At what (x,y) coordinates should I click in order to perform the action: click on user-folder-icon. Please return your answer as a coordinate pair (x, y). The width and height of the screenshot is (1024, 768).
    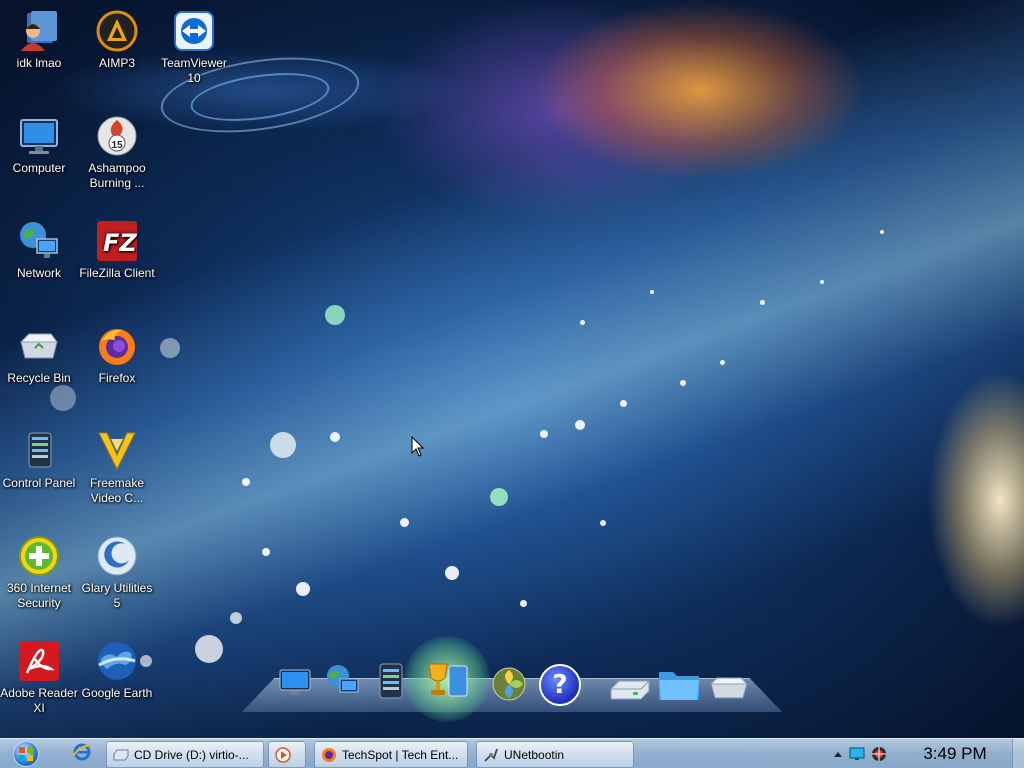
    Looking at the image, I should click on (39, 31).